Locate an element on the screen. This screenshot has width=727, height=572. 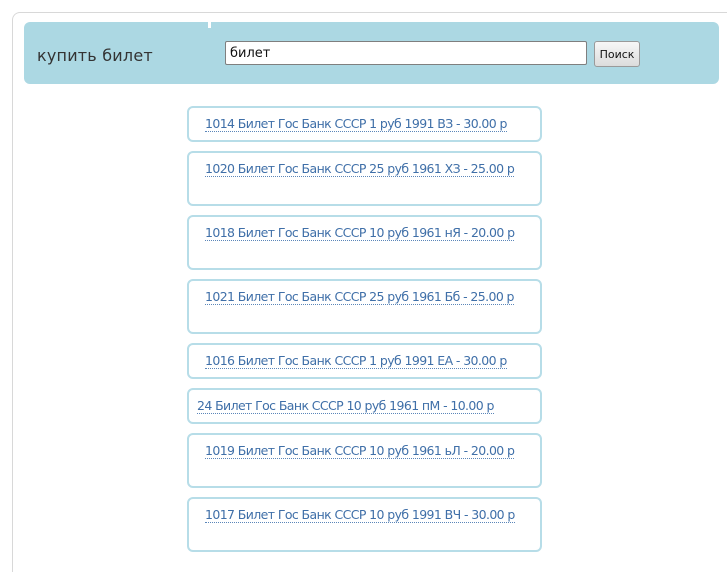
site-title: купить билет is located at coordinates (95, 55).